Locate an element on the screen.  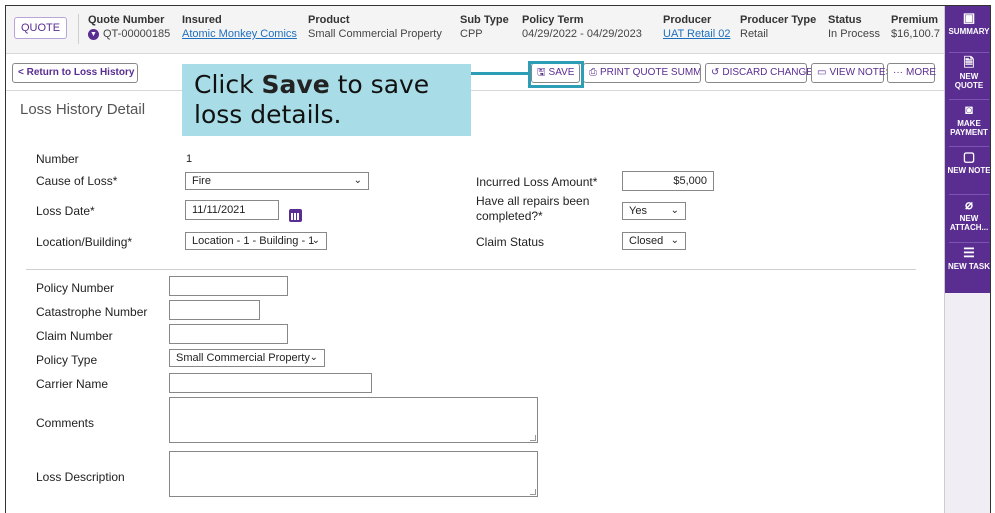
header-divider is located at coordinates (78, 29).